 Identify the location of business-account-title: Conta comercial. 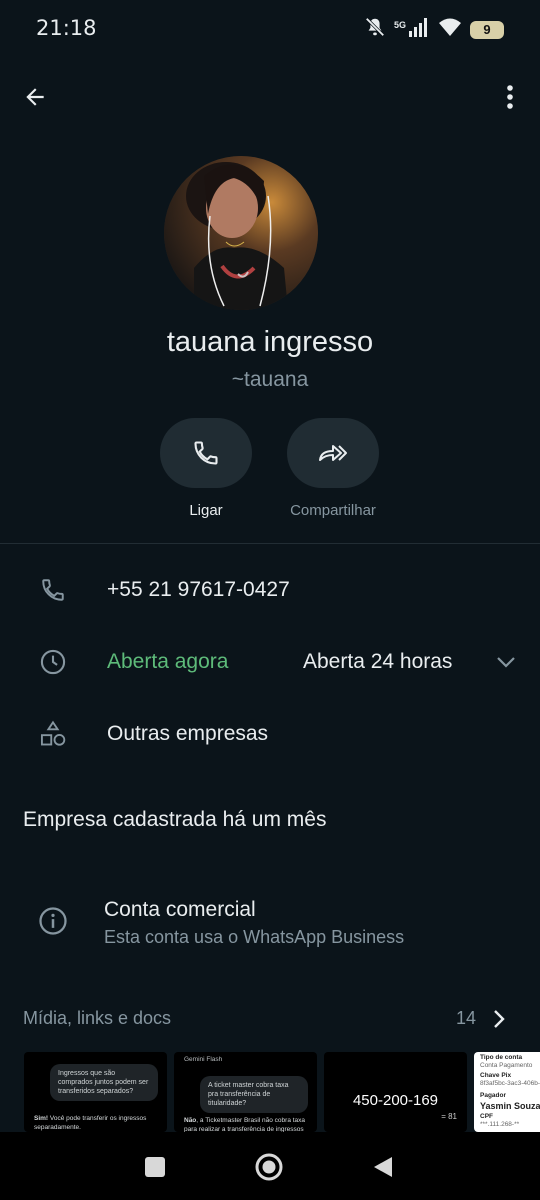
(180, 909).